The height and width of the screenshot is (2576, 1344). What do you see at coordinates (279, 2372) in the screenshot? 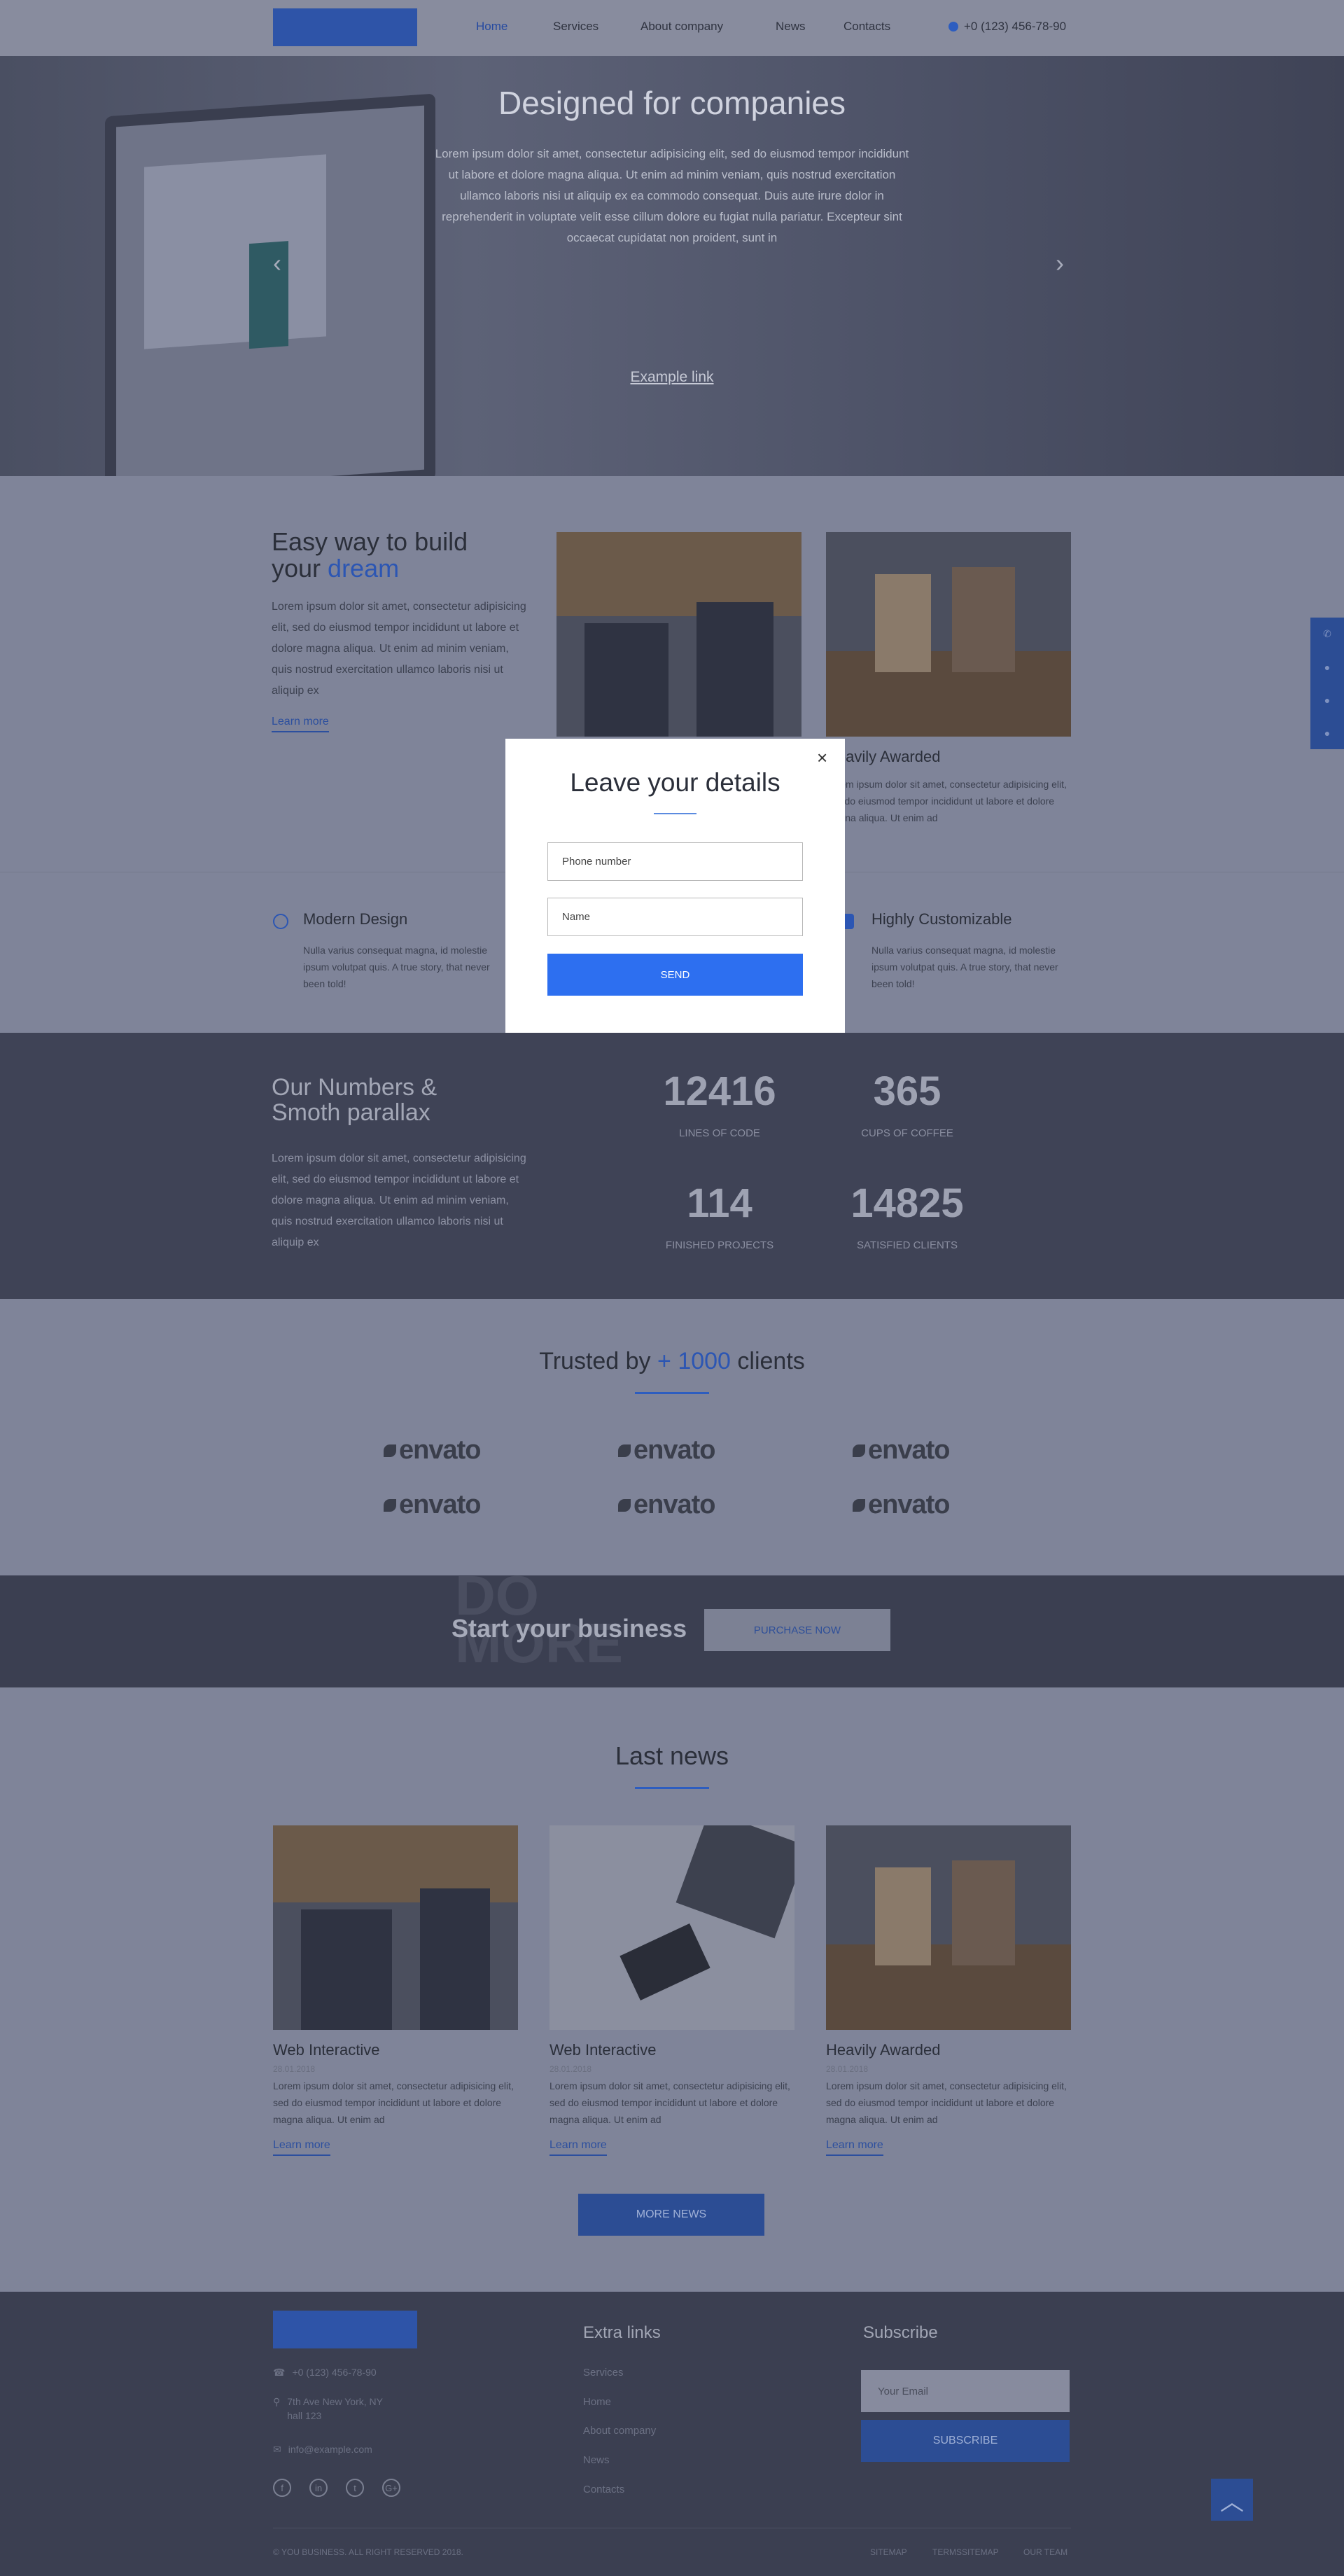
I see `phone-icon: ☎` at bounding box center [279, 2372].